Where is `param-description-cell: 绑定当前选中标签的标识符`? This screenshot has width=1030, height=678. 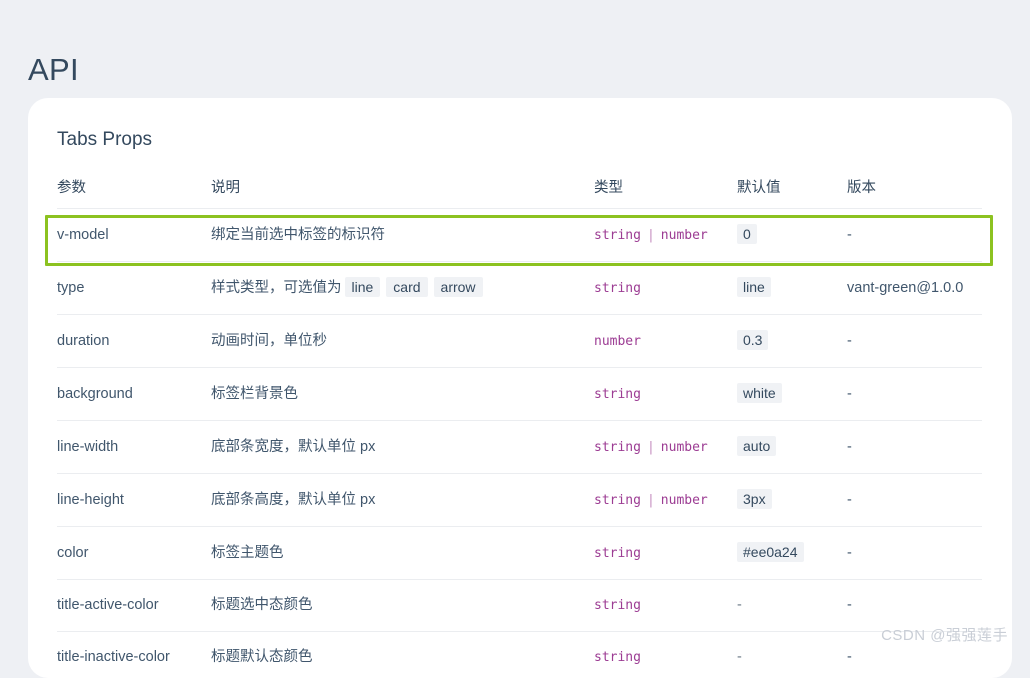 param-description-cell: 绑定当前选中标签的标识符 is located at coordinates (402, 235).